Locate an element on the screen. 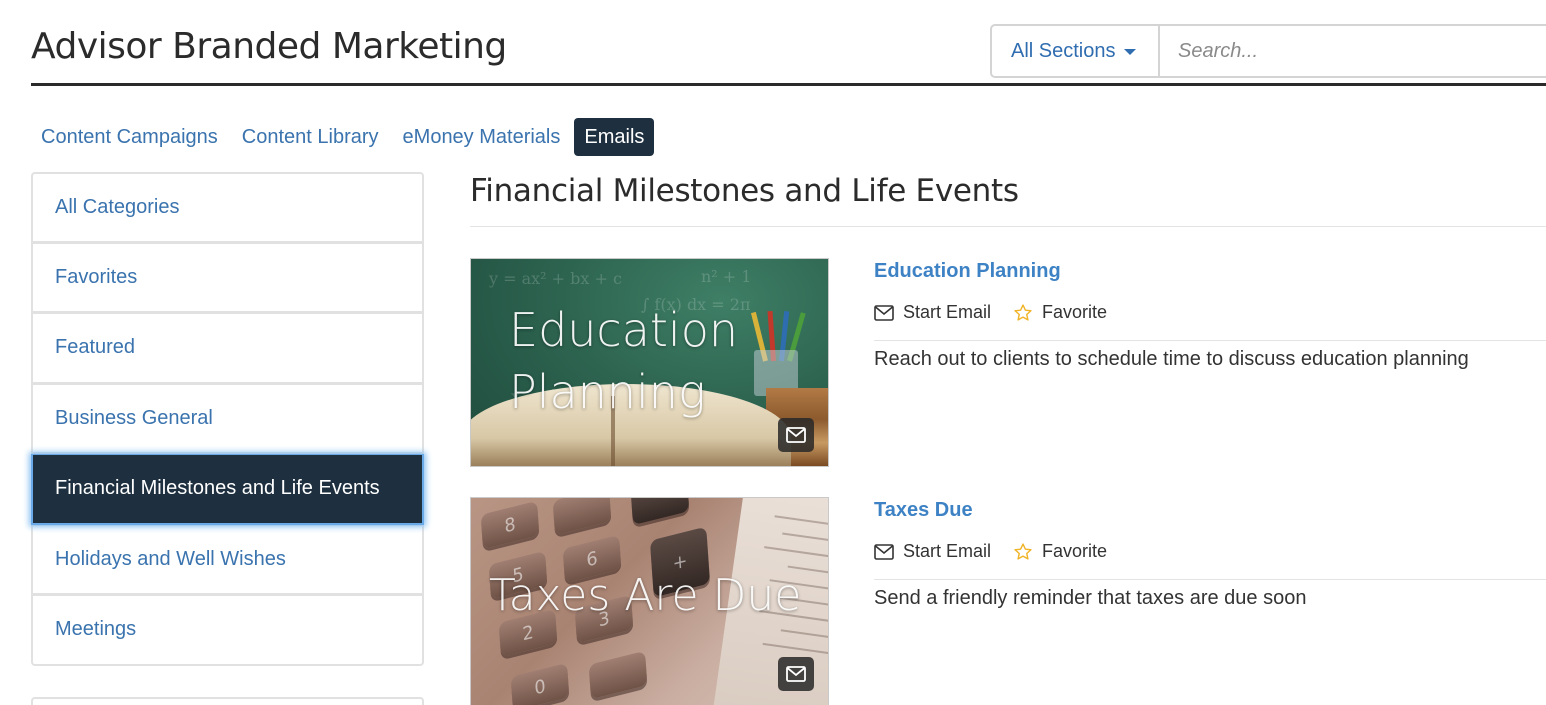 This screenshot has width=1546, height=705. sidebar-secondary-panel is located at coordinates (227, 701).